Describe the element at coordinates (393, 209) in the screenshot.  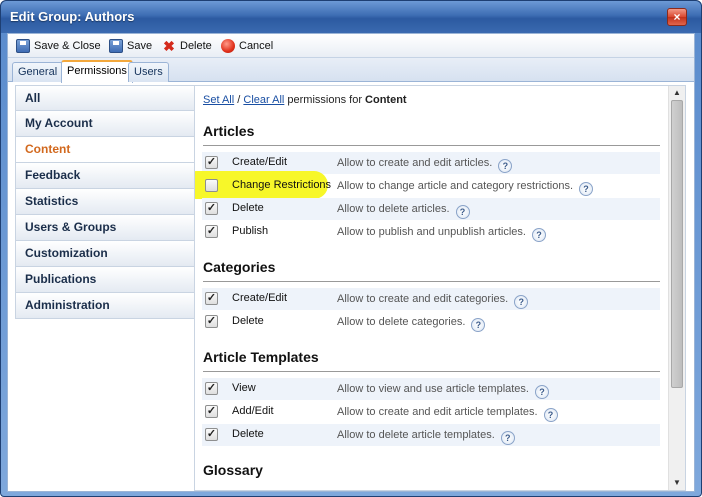
I see `permission-description-text: Allow to delete articles.` at that location.